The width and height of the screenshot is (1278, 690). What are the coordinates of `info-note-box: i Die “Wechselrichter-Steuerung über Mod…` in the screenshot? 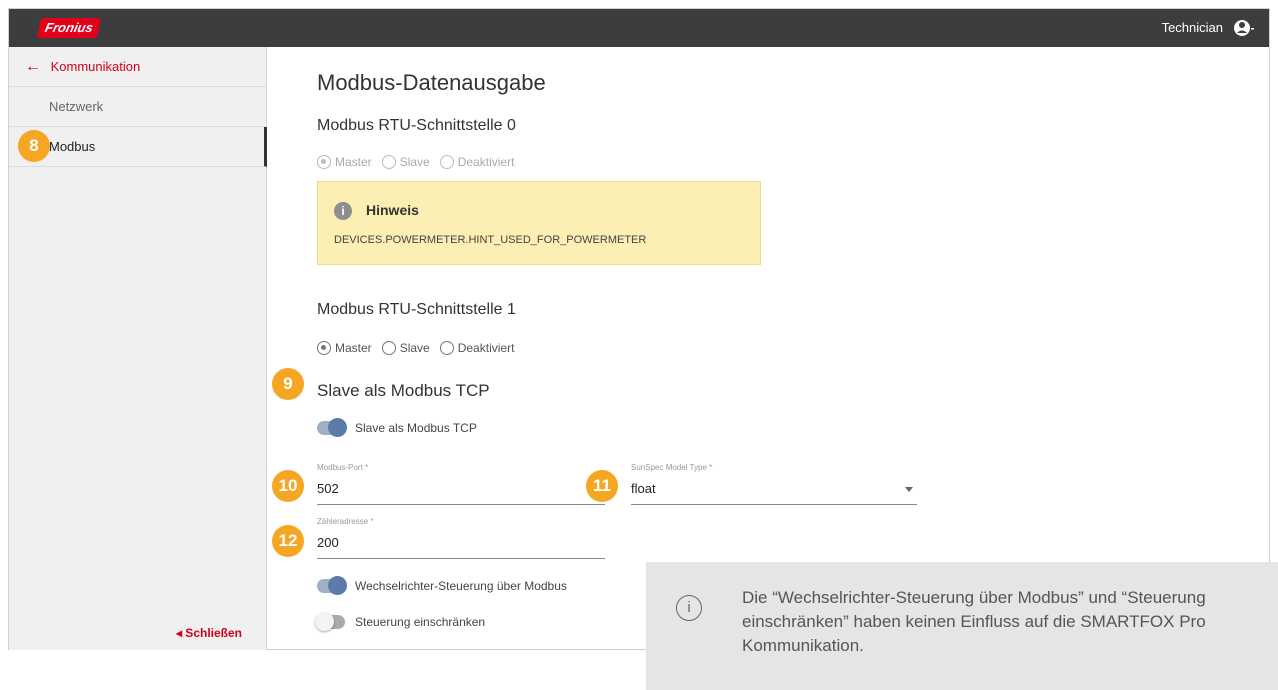 It's located at (962, 626).